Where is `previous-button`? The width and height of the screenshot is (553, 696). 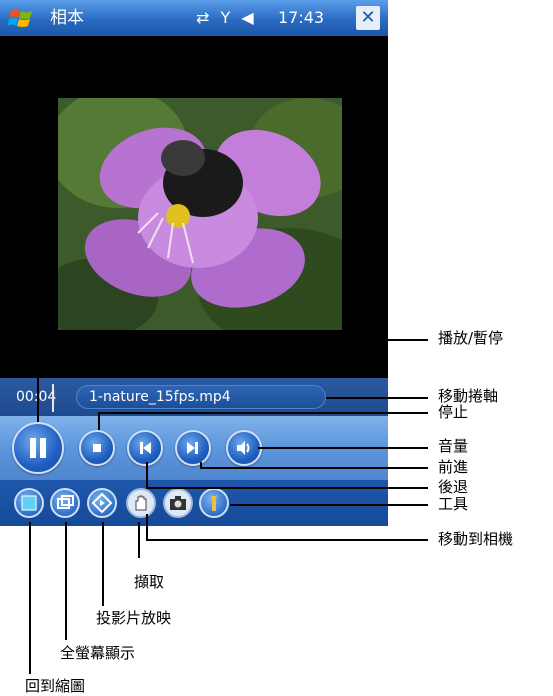 previous-button is located at coordinates (145, 448).